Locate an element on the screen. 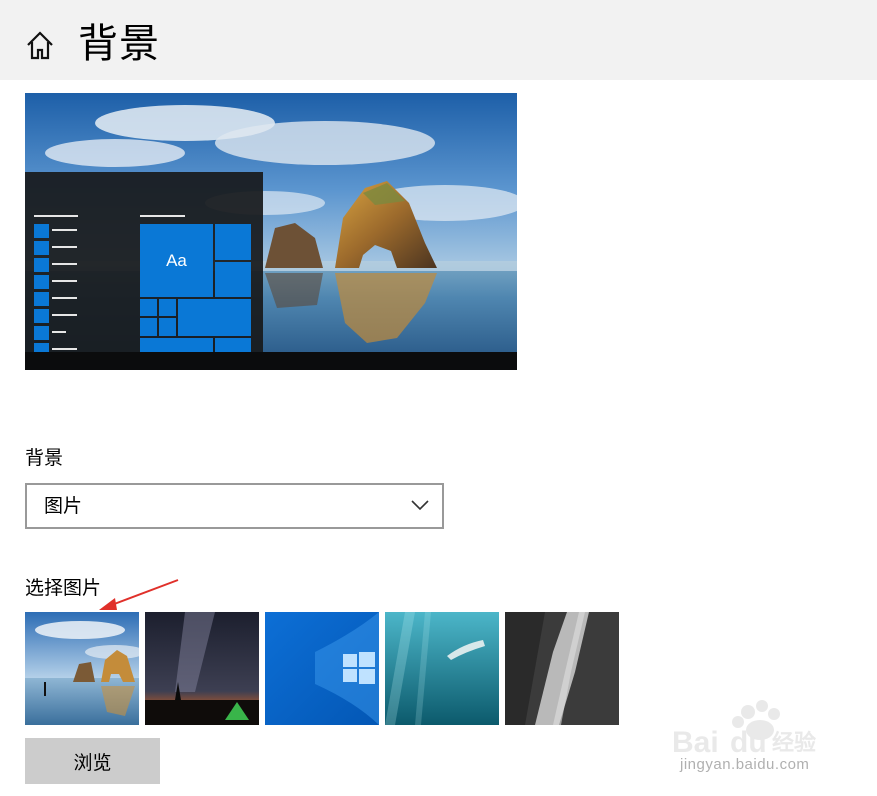 The width and height of the screenshot is (877, 796). menu-header-line is located at coordinates (56, 216).